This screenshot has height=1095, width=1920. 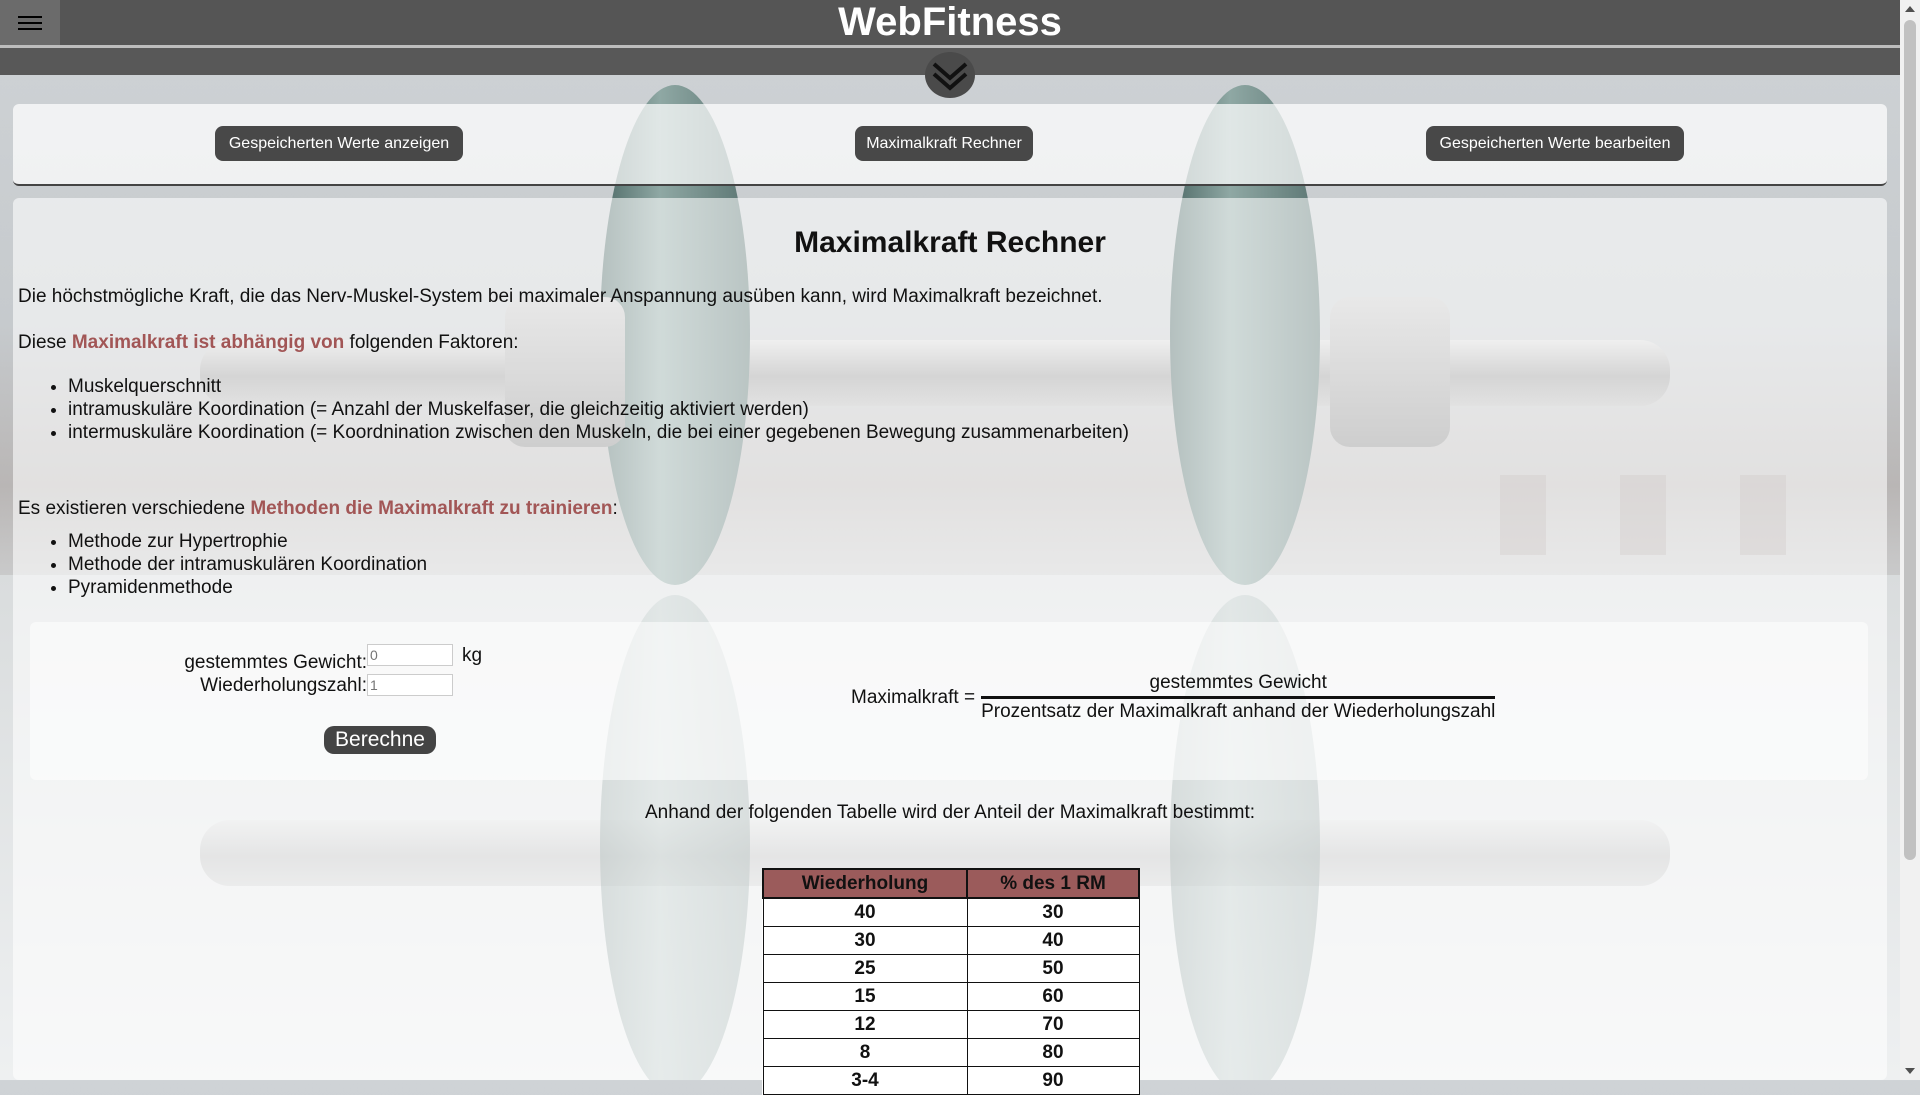 I want to click on table-row: 40 30, so click(x=951, y=912).